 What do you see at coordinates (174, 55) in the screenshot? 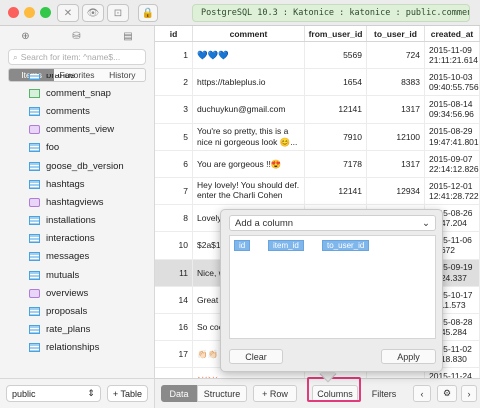
I see `cell-id: 1` at bounding box center [174, 55].